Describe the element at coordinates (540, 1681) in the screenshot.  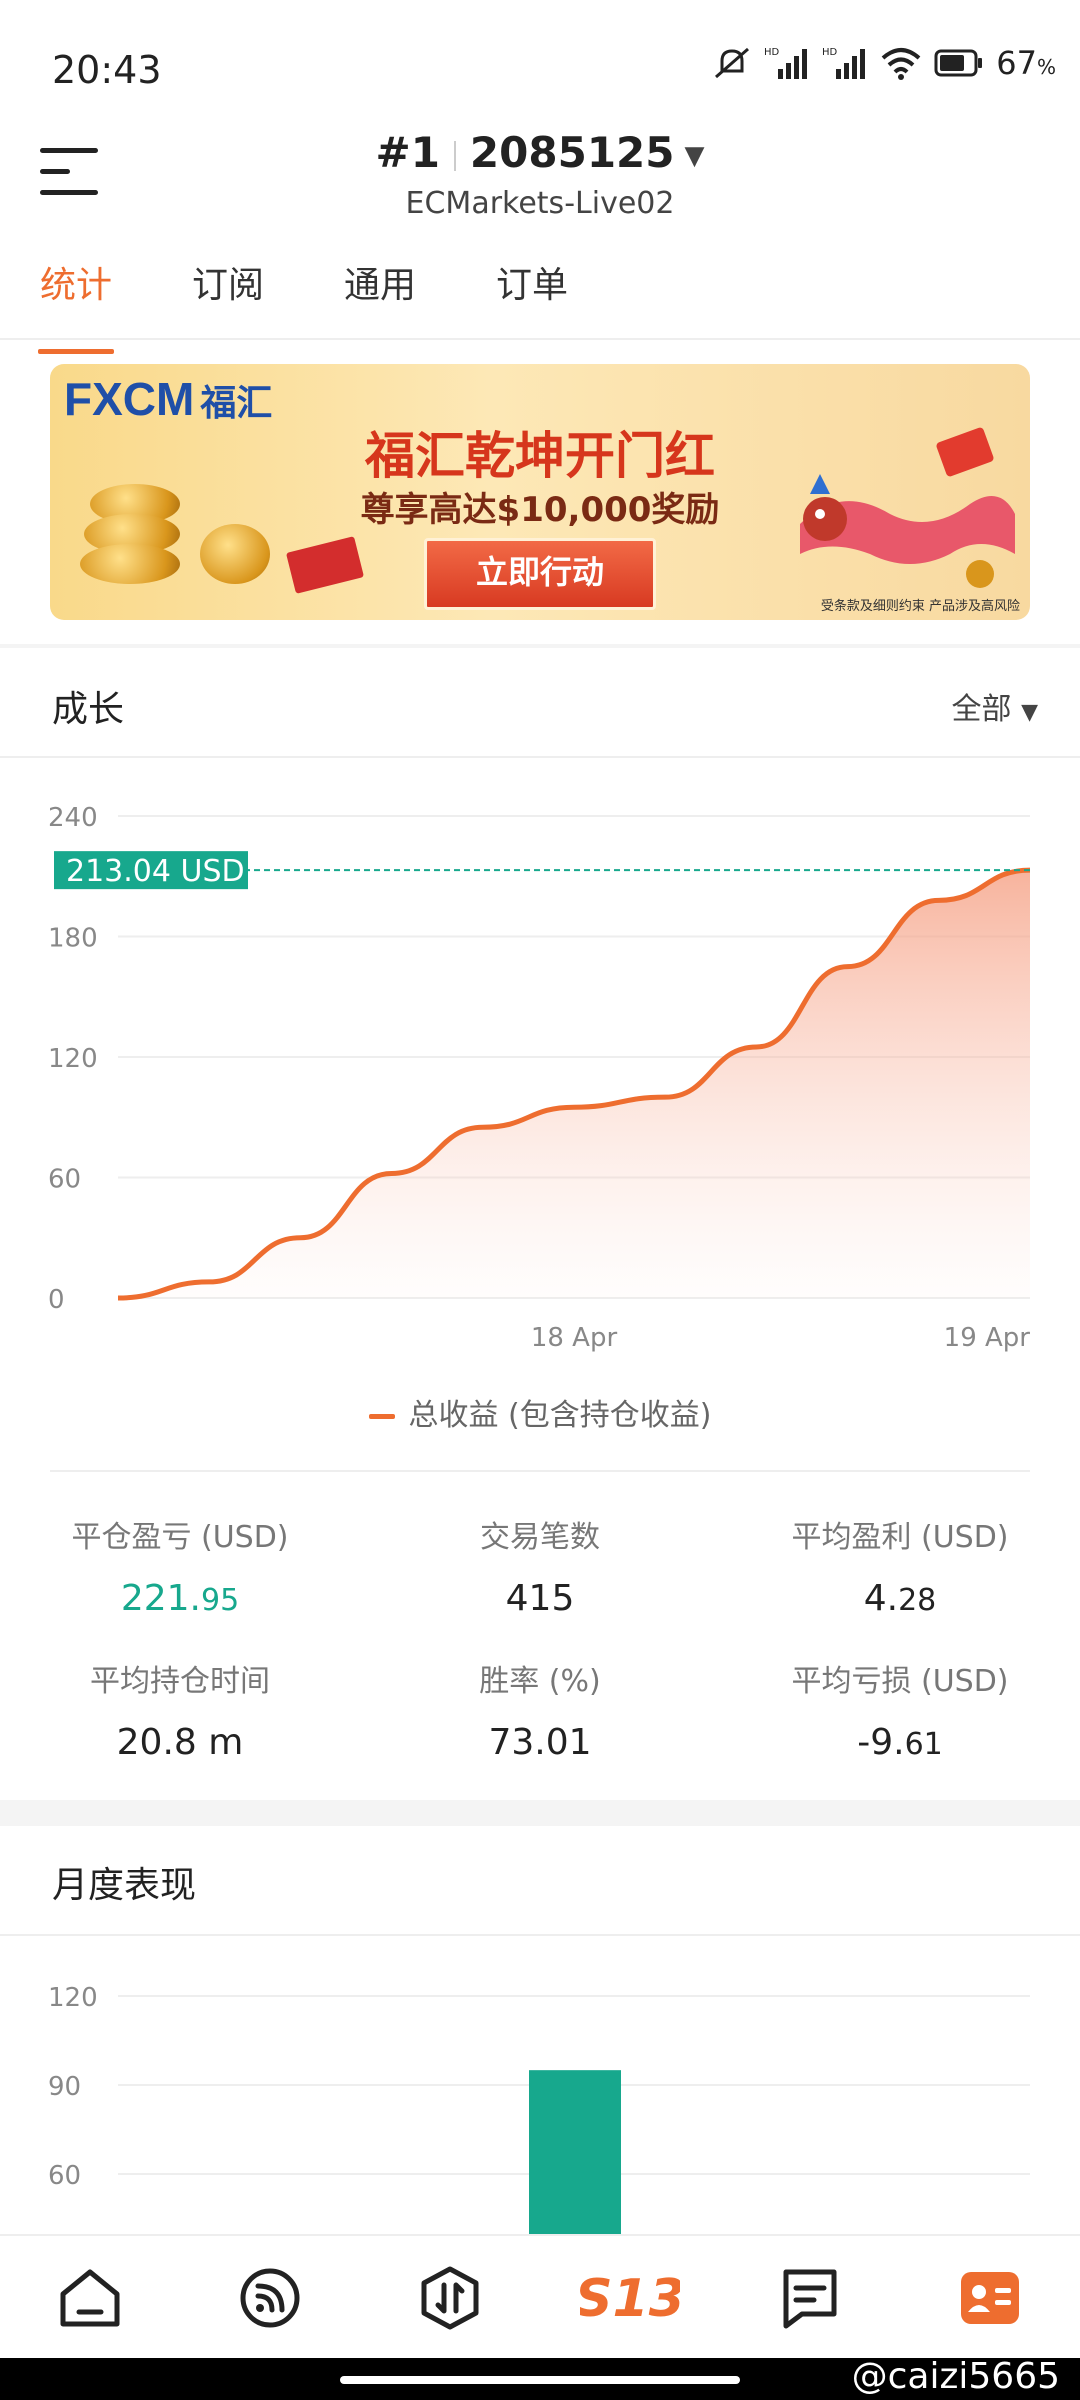
I see `stat-label: 胜率 (%)` at that location.